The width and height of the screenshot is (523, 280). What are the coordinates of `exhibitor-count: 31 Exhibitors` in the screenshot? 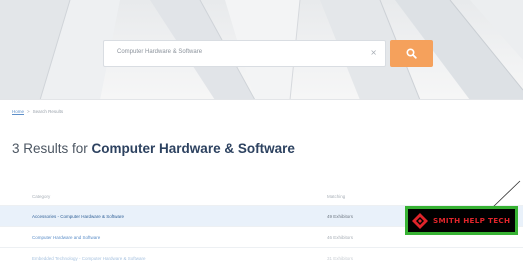 It's located at (340, 258).